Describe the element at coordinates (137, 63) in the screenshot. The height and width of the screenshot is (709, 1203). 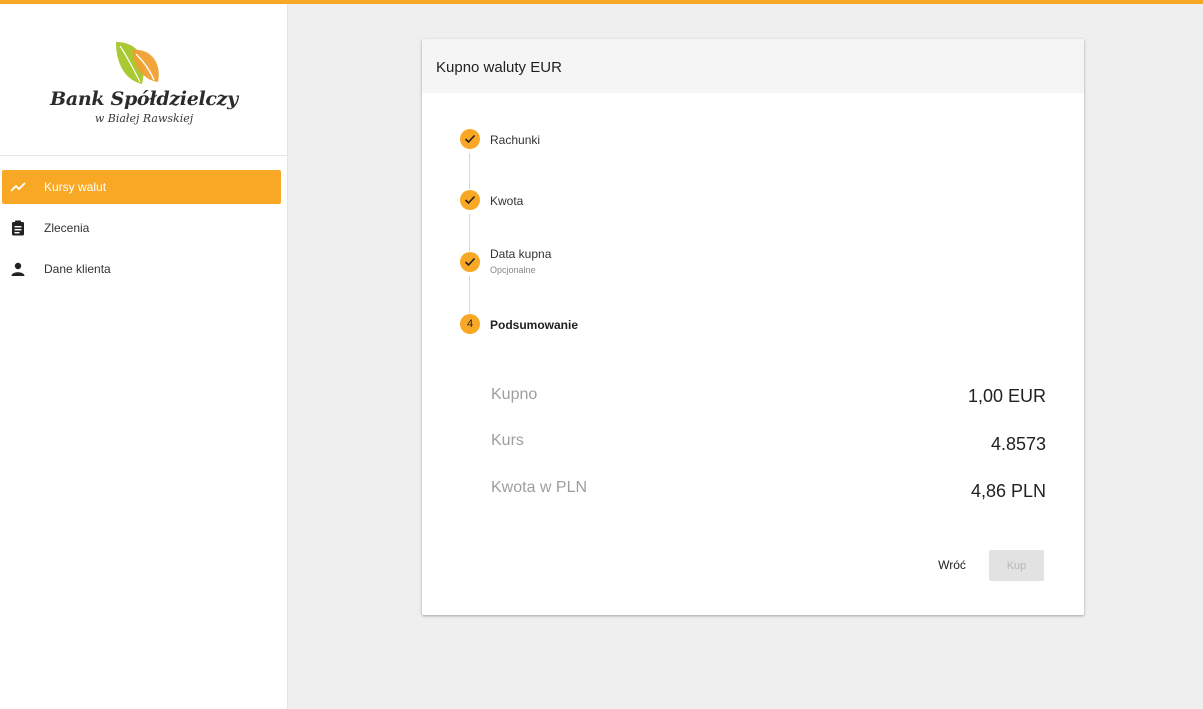
I see `leaf-logo-icon` at that location.